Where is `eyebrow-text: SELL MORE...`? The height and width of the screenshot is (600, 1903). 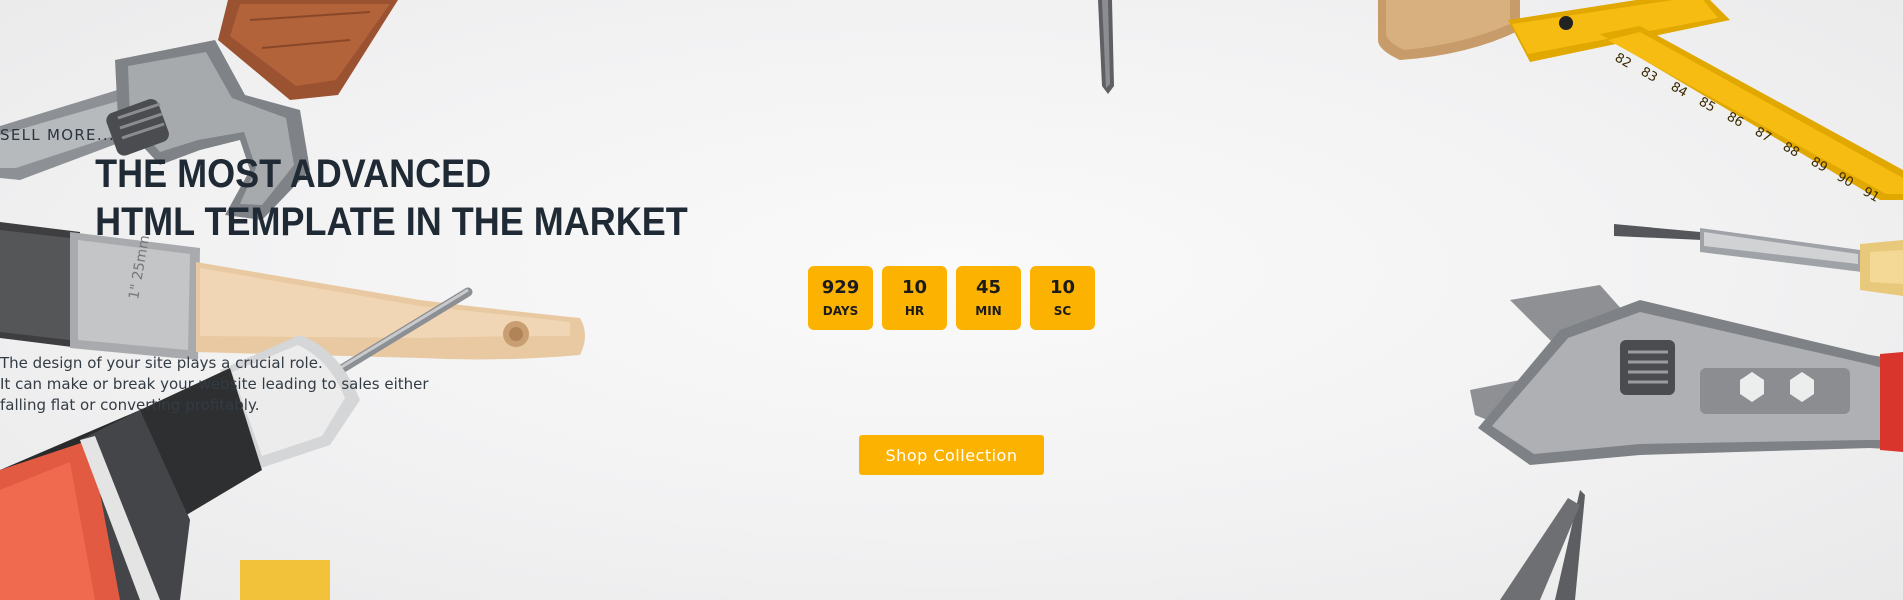 eyebrow-text: SELL MORE... is located at coordinates (58, 135).